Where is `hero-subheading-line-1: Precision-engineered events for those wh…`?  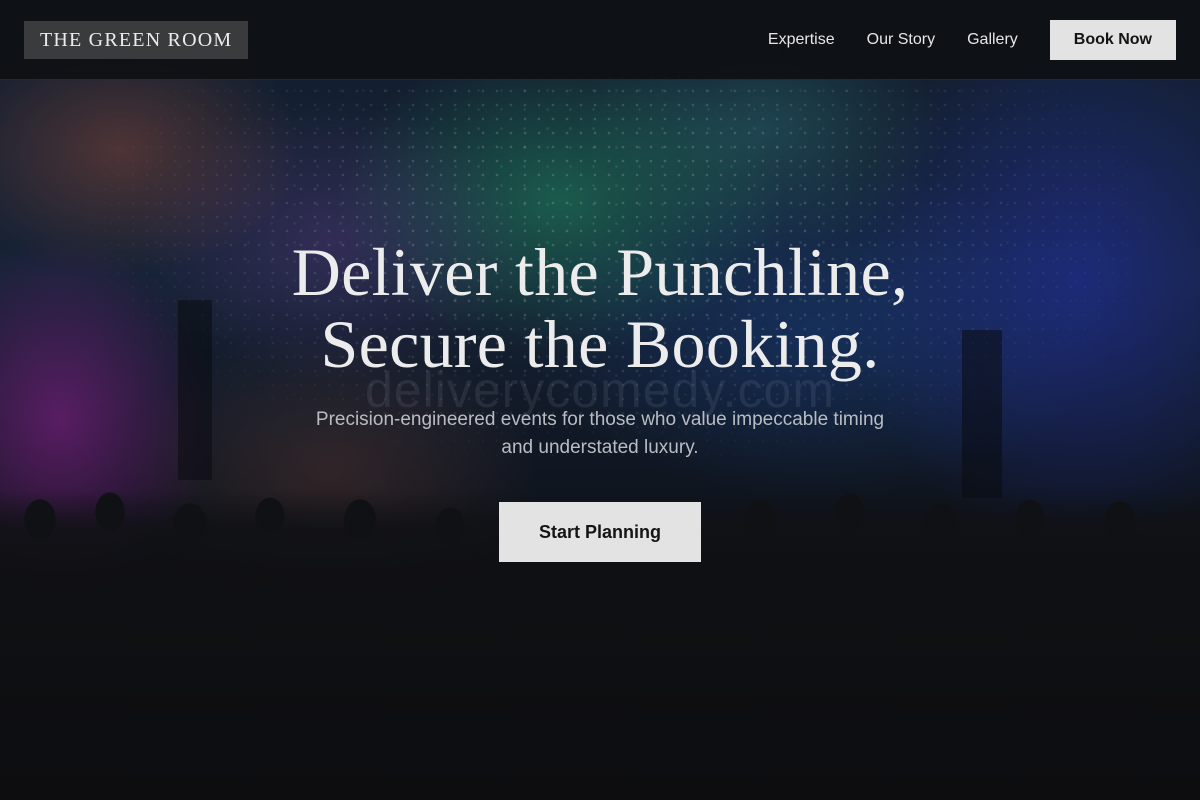
hero-subheading-line-1: Precision-engineered events for those wh… is located at coordinates (600, 419).